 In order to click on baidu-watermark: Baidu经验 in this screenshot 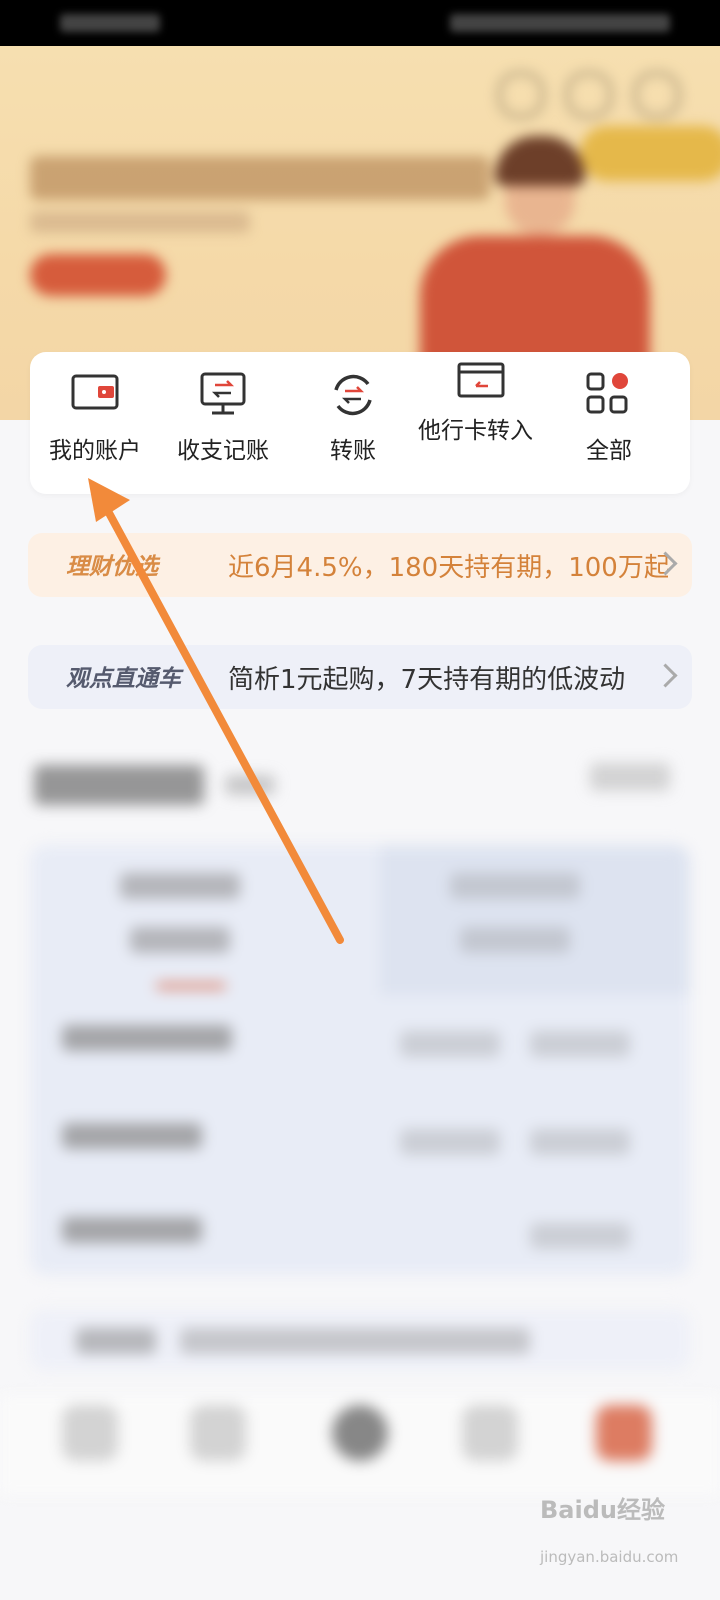, I will do `click(602, 1510)`.